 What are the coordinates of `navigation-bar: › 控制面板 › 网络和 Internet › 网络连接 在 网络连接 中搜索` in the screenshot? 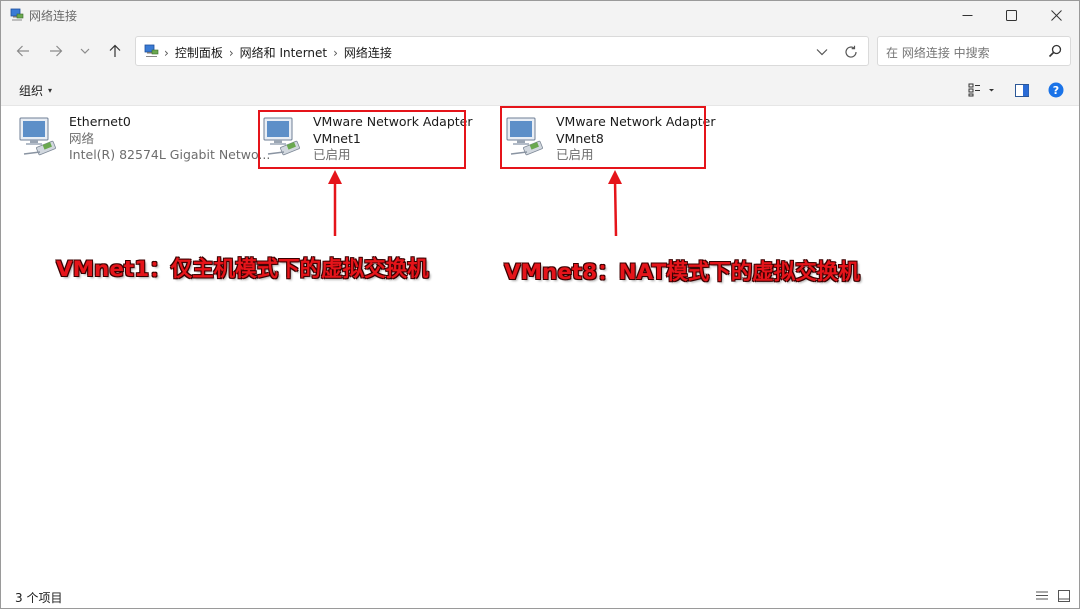 It's located at (540, 51).